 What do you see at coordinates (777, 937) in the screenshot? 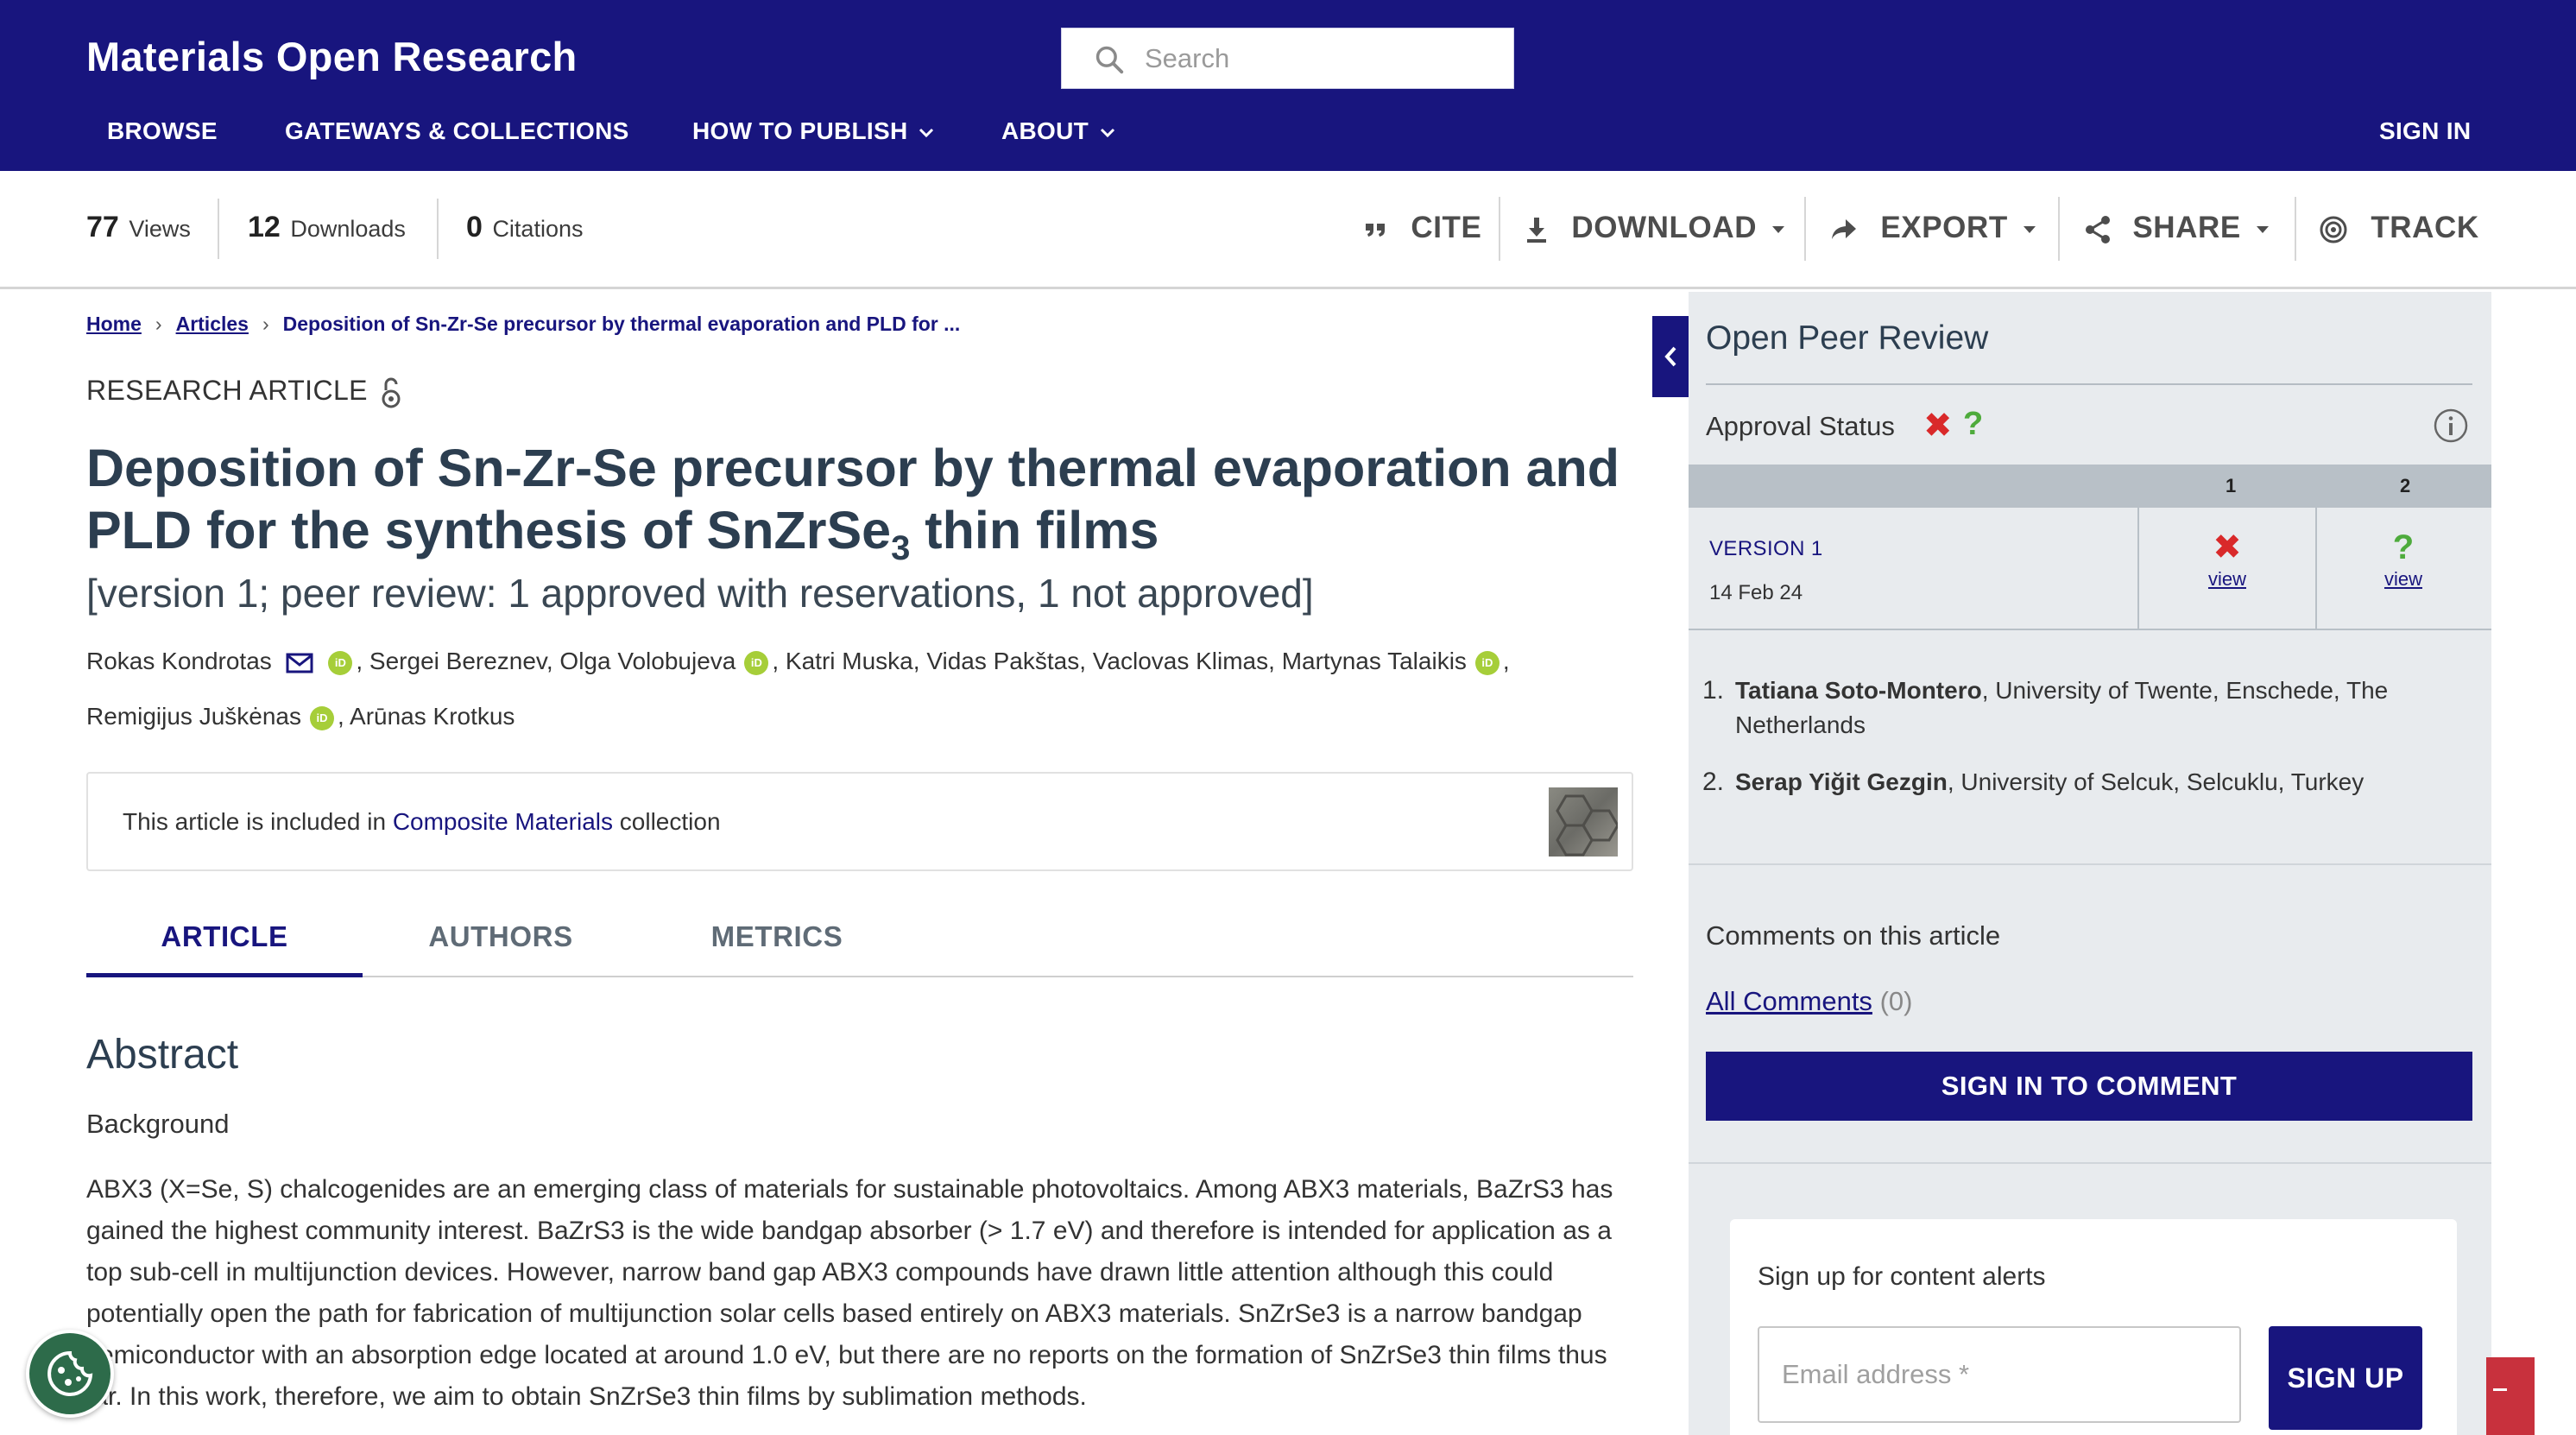
I see `tab-metrics: METRICS` at bounding box center [777, 937].